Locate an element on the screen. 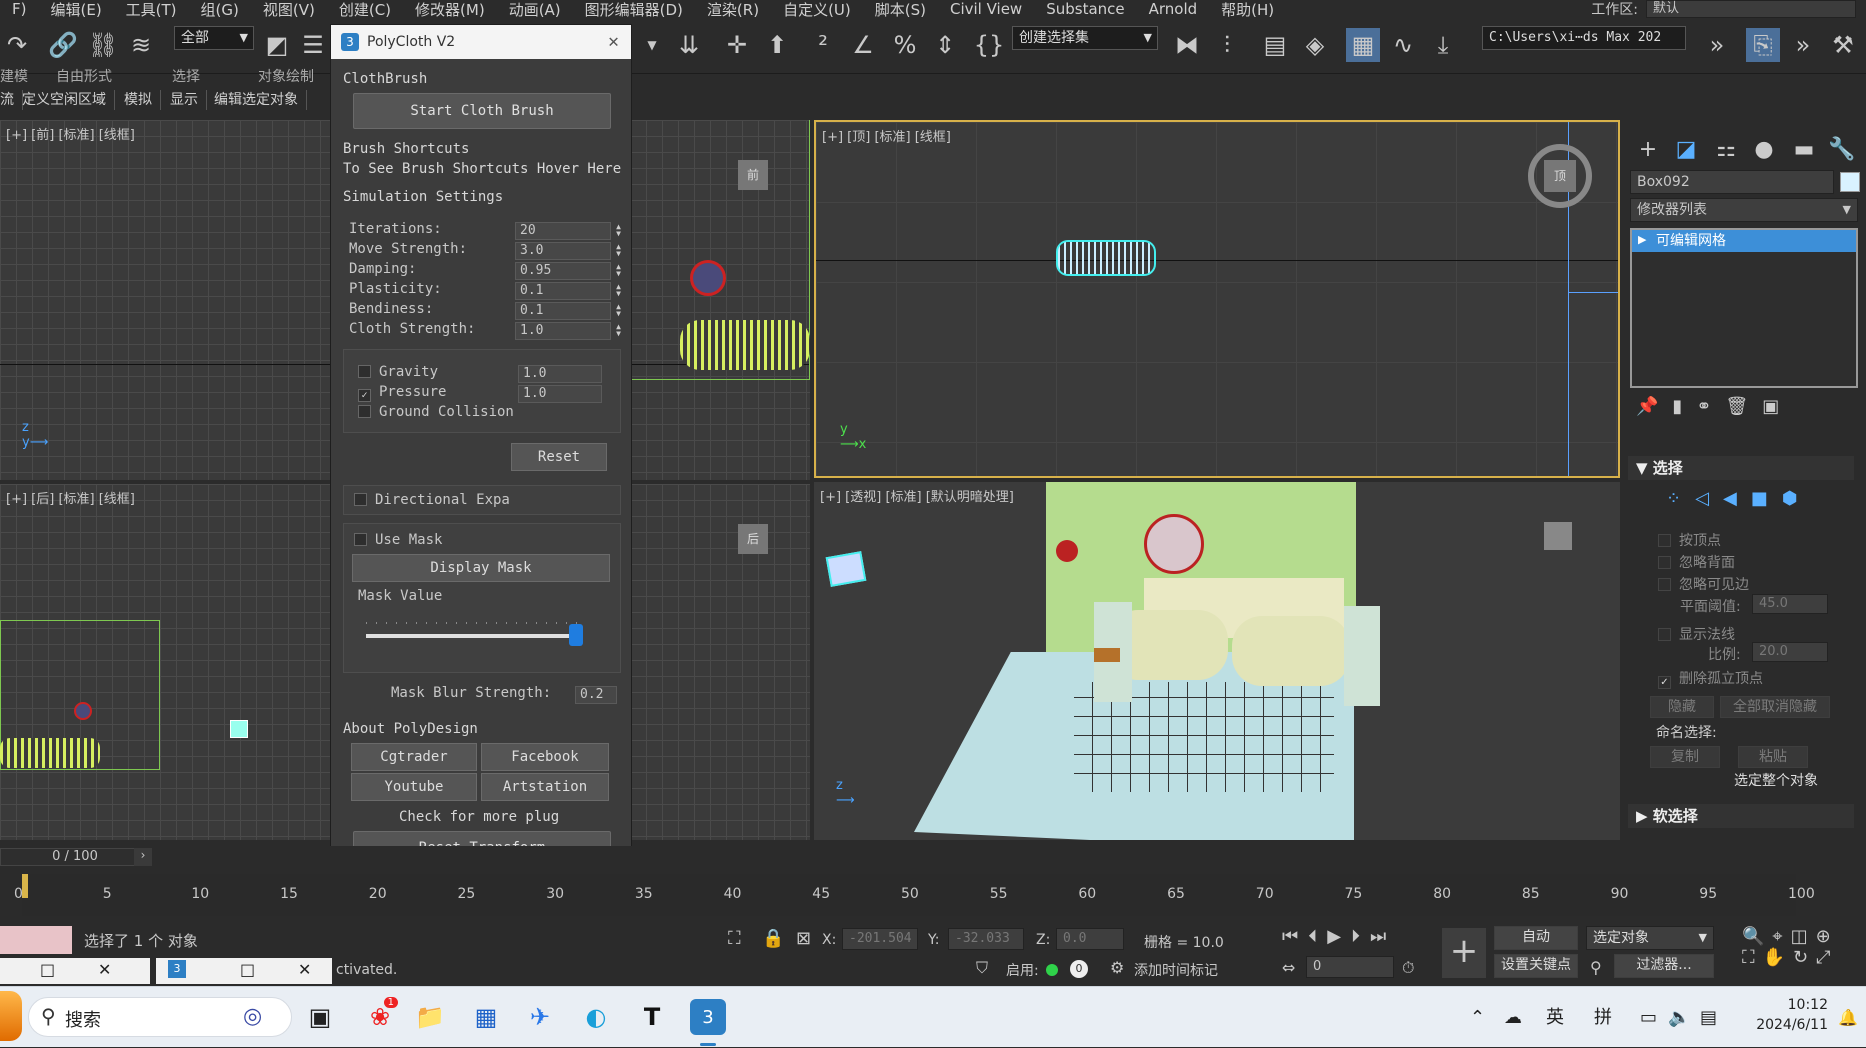 This screenshot has width=1866, height=1048. link-icon: 🔗 is located at coordinates (63, 45).